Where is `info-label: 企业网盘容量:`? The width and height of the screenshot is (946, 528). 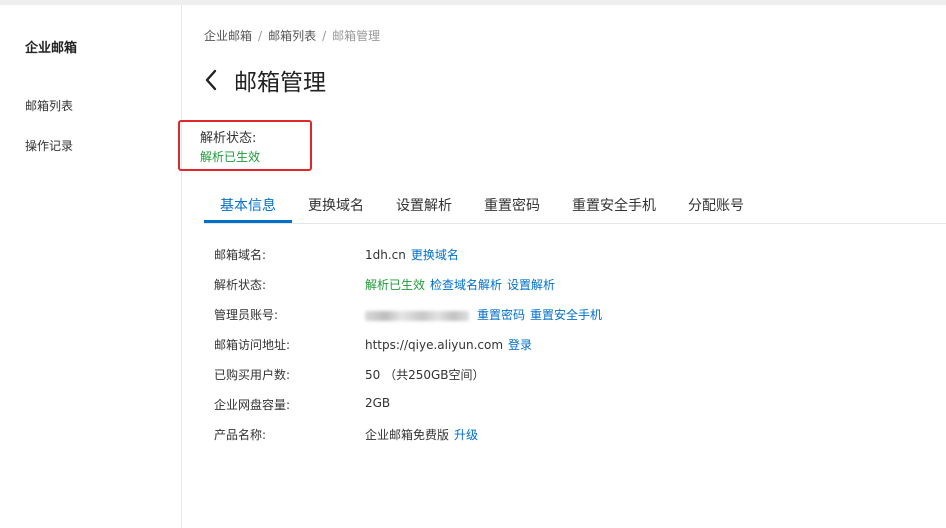 info-label: 企业网盘容量: is located at coordinates (252, 405).